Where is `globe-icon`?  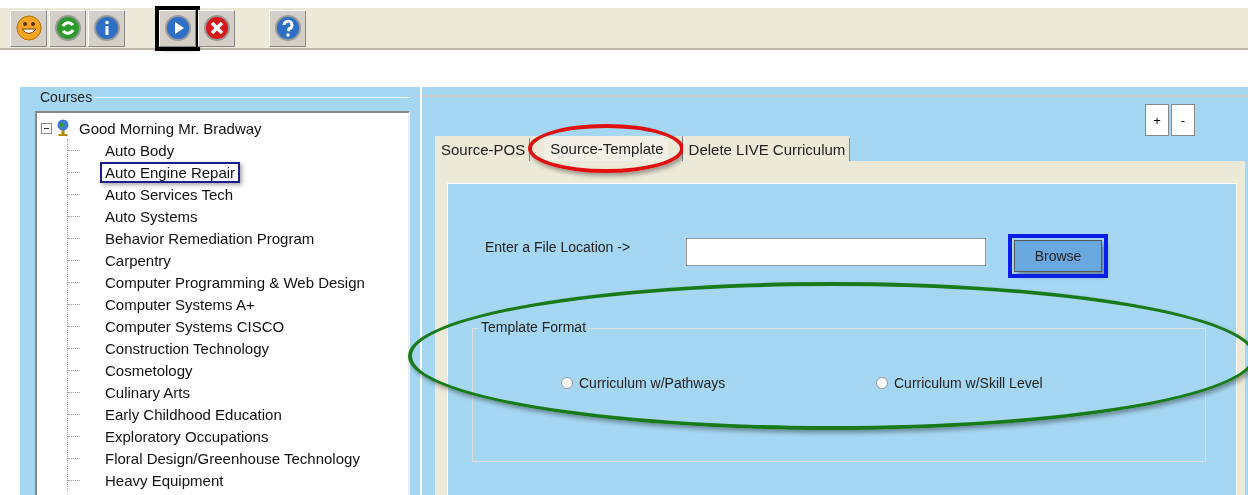 globe-icon is located at coordinates (63, 128).